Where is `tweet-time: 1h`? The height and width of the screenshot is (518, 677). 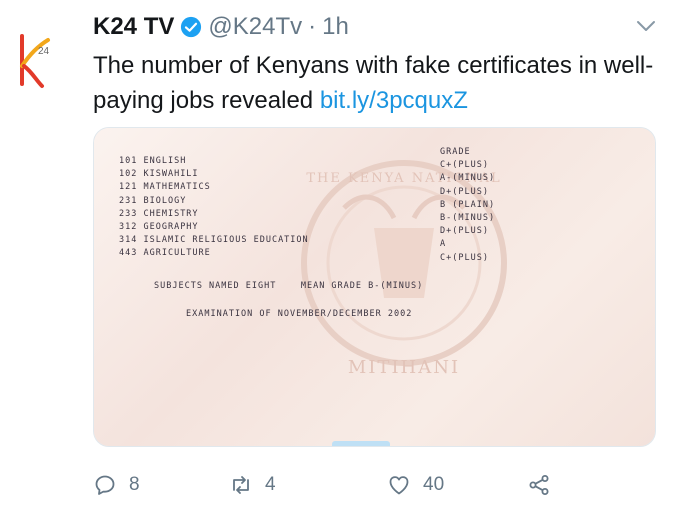 tweet-time: 1h is located at coordinates (335, 27).